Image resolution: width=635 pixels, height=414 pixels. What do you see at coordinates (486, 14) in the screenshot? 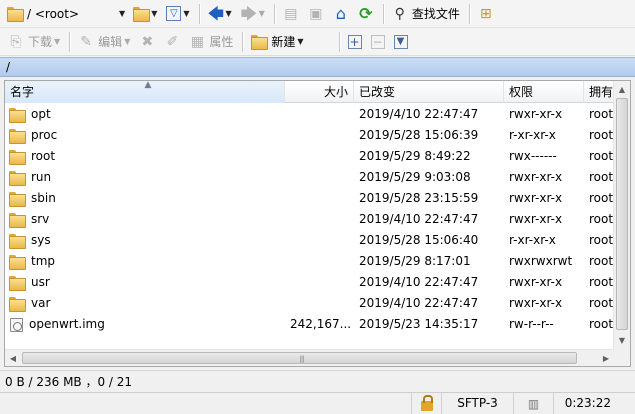
I see `tree-view-button: ⊞` at bounding box center [486, 14].